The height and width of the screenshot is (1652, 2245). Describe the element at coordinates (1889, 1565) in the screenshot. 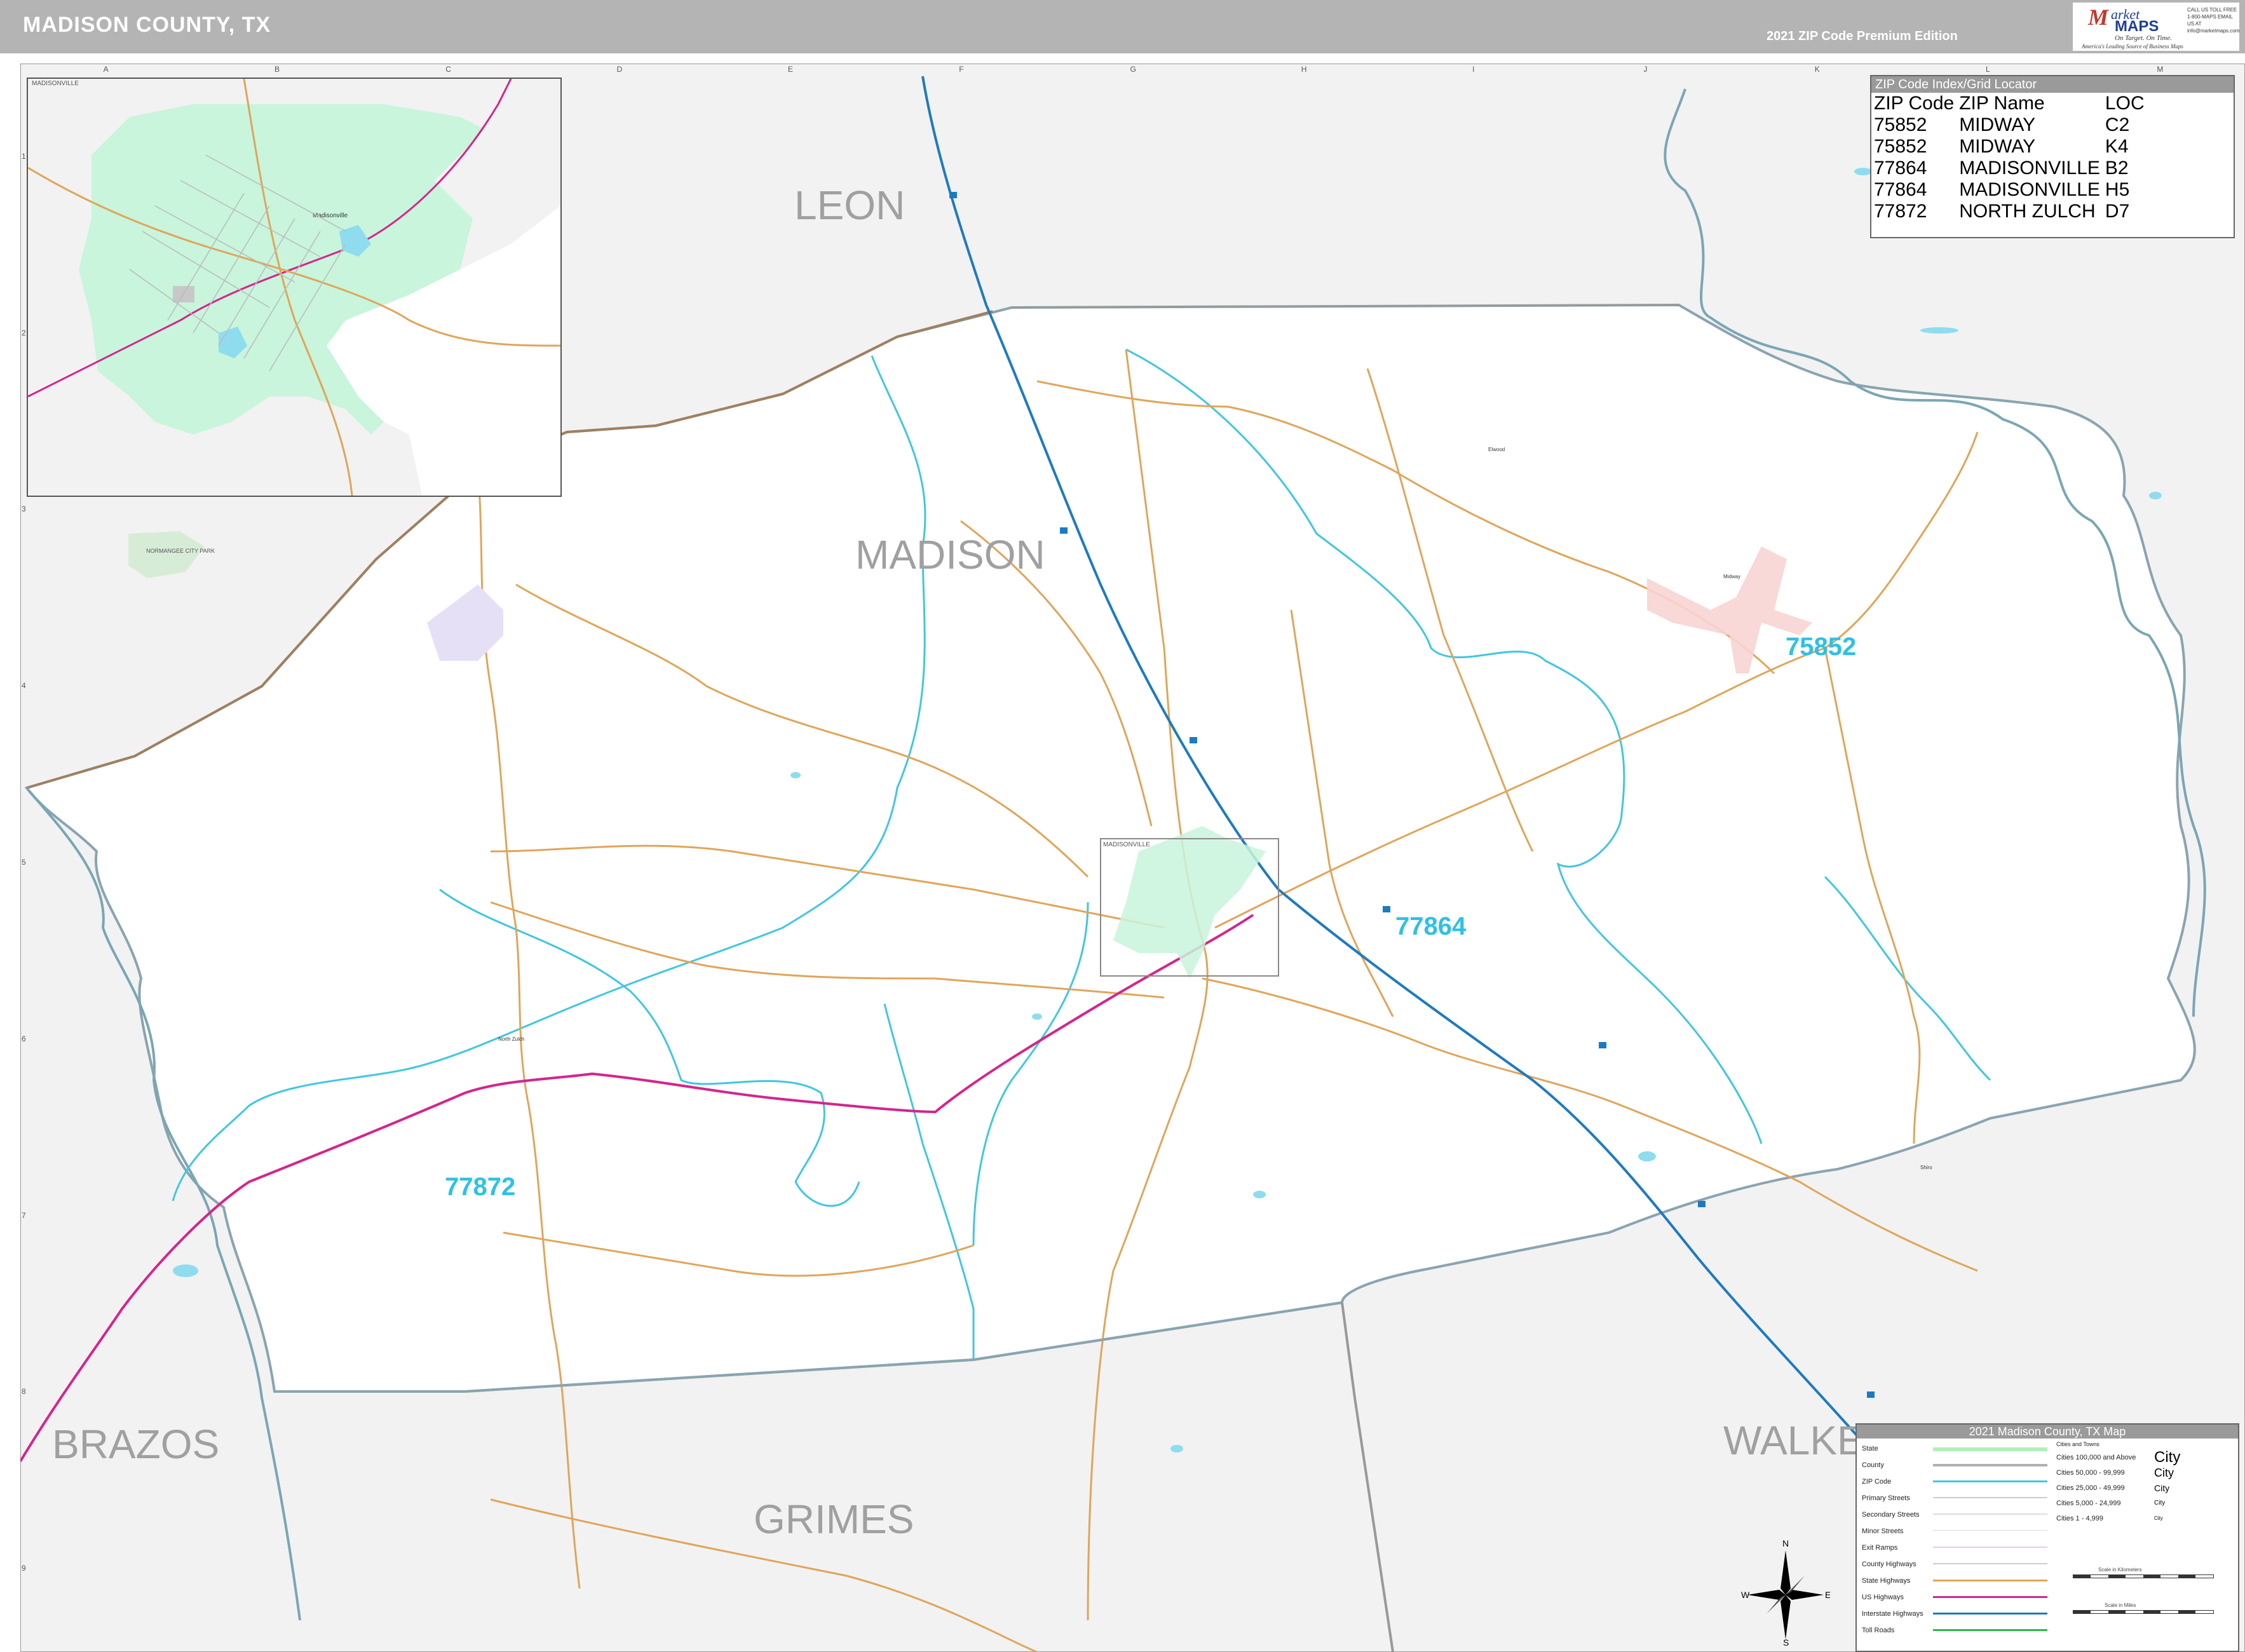

I see `legend-county-hwy: County Highways` at that location.